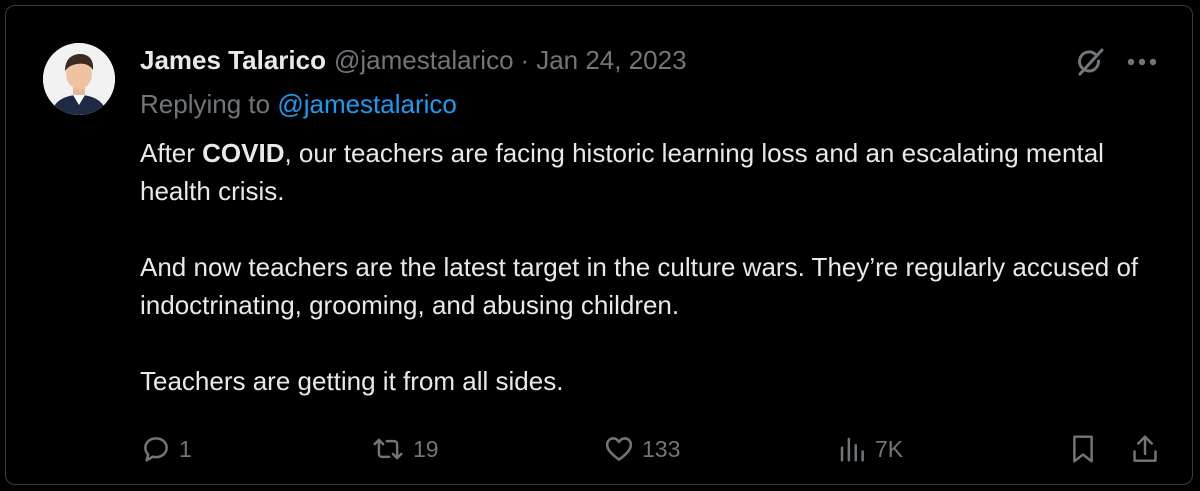  Describe the element at coordinates (185, 448) in the screenshot. I see `reply-count: 1` at that location.